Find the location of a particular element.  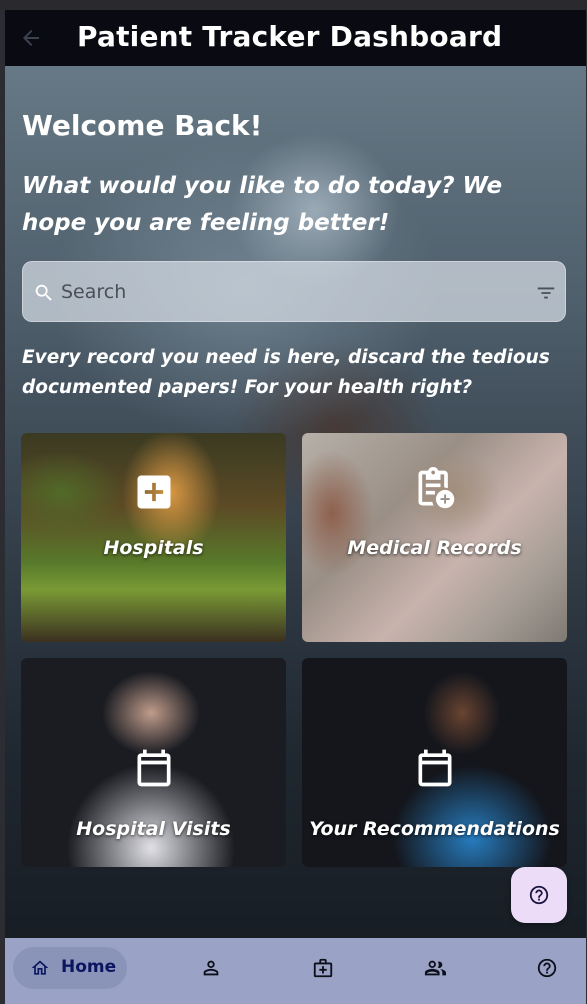

search-input is located at coordinates (291, 292).